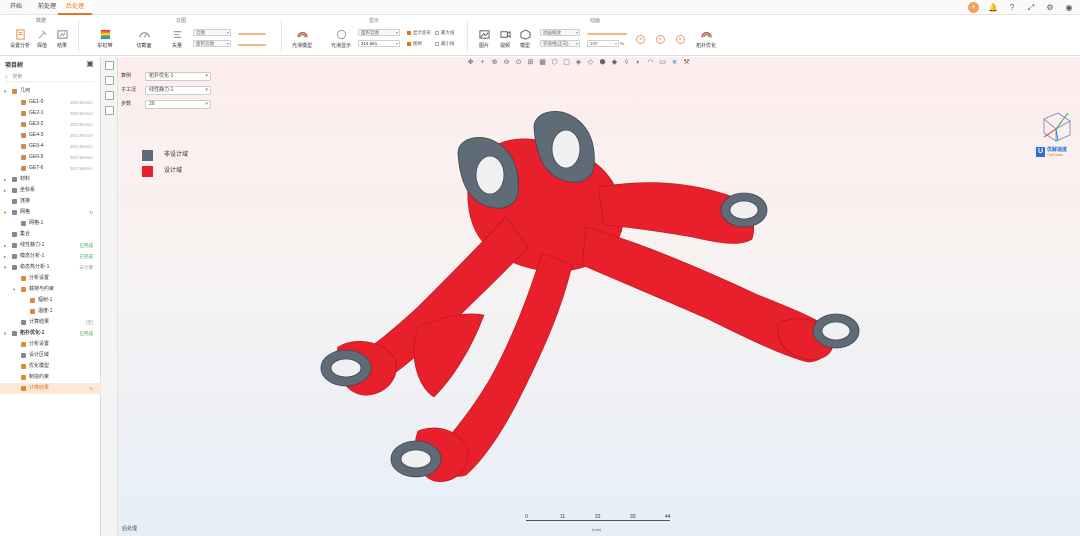  What do you see at coordinates (177, 34) in the screenshot?
I see `vector-icon` at bounding box center [177, 34].